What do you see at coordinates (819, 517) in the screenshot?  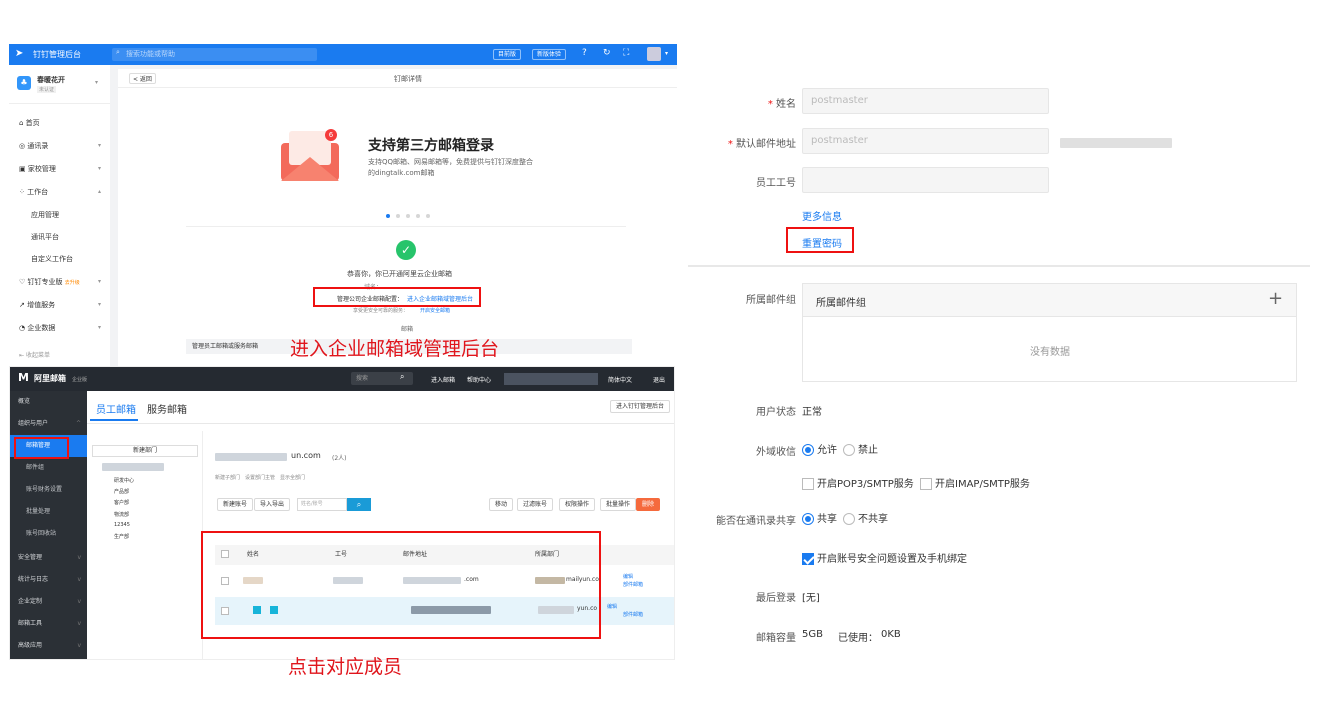 I see `share-yes-radio: 共享` at bounding box center [819, 517].